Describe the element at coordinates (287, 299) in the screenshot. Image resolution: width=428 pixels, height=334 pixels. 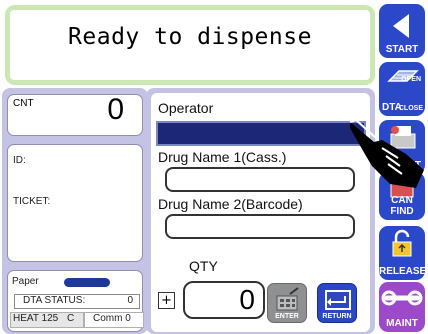
I see `keypad-icon` at that location.